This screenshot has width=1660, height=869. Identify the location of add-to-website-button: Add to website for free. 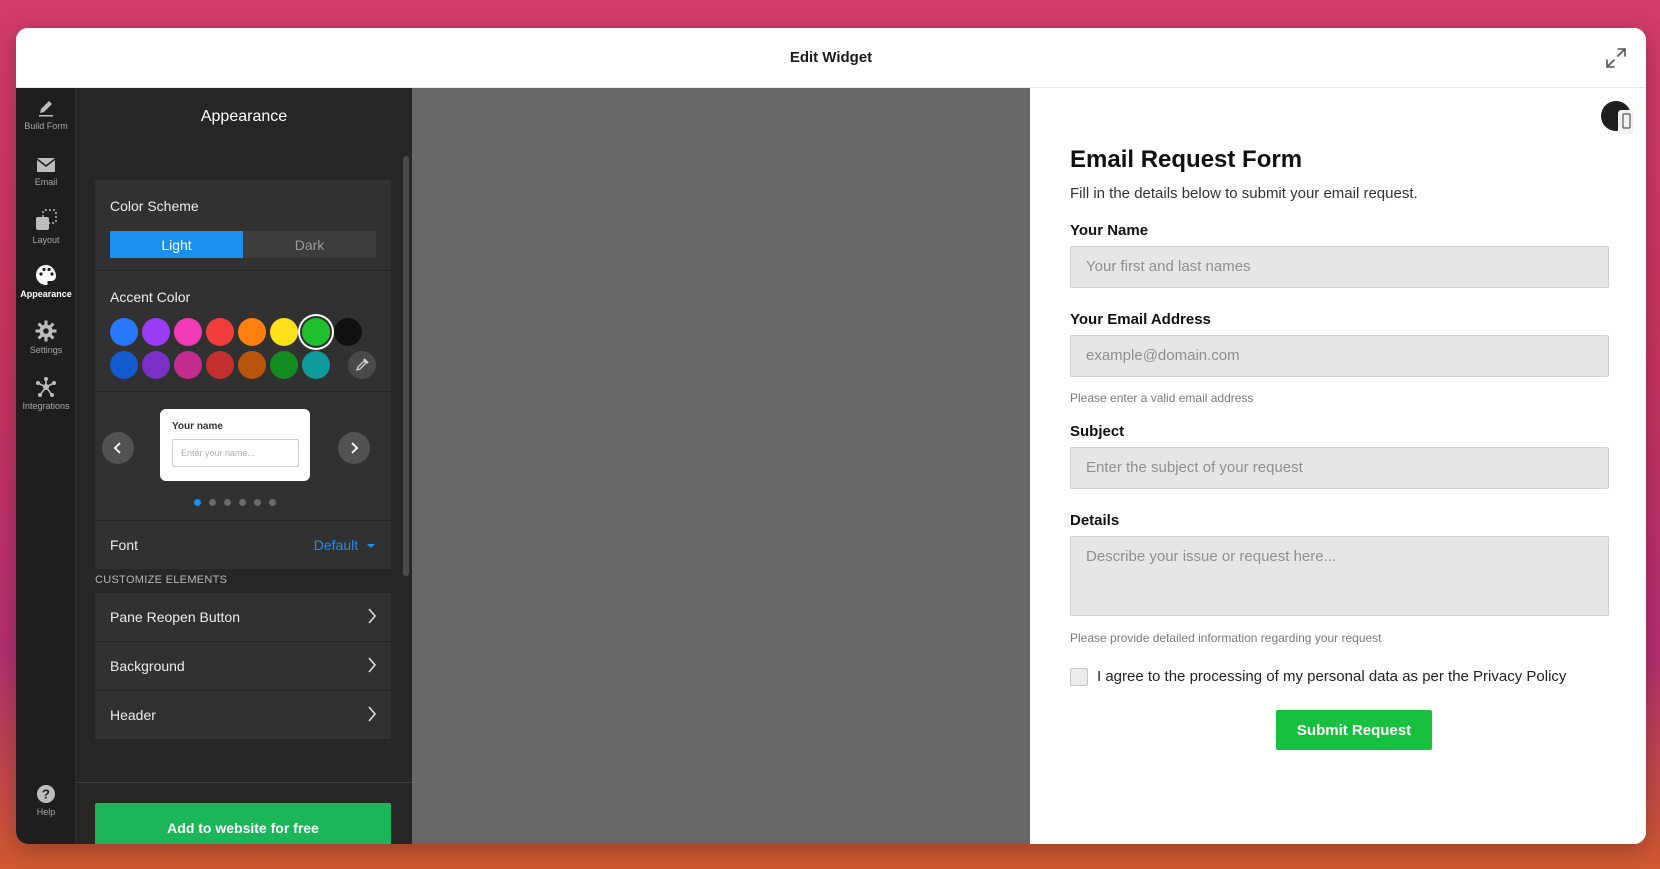
(243, 823).